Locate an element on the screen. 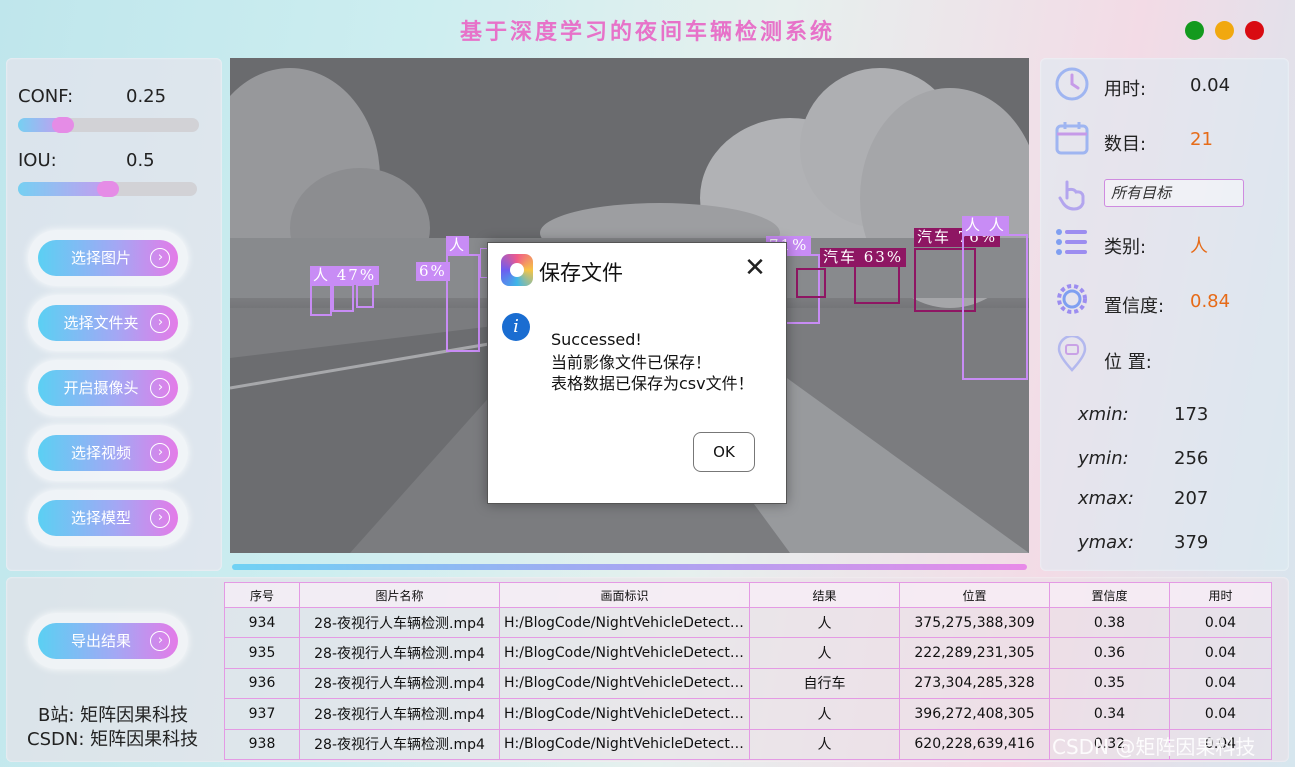 This screenshot has height=767, width=1295. select-image-button: 选择图片 › is located at coordinates (108, 258).